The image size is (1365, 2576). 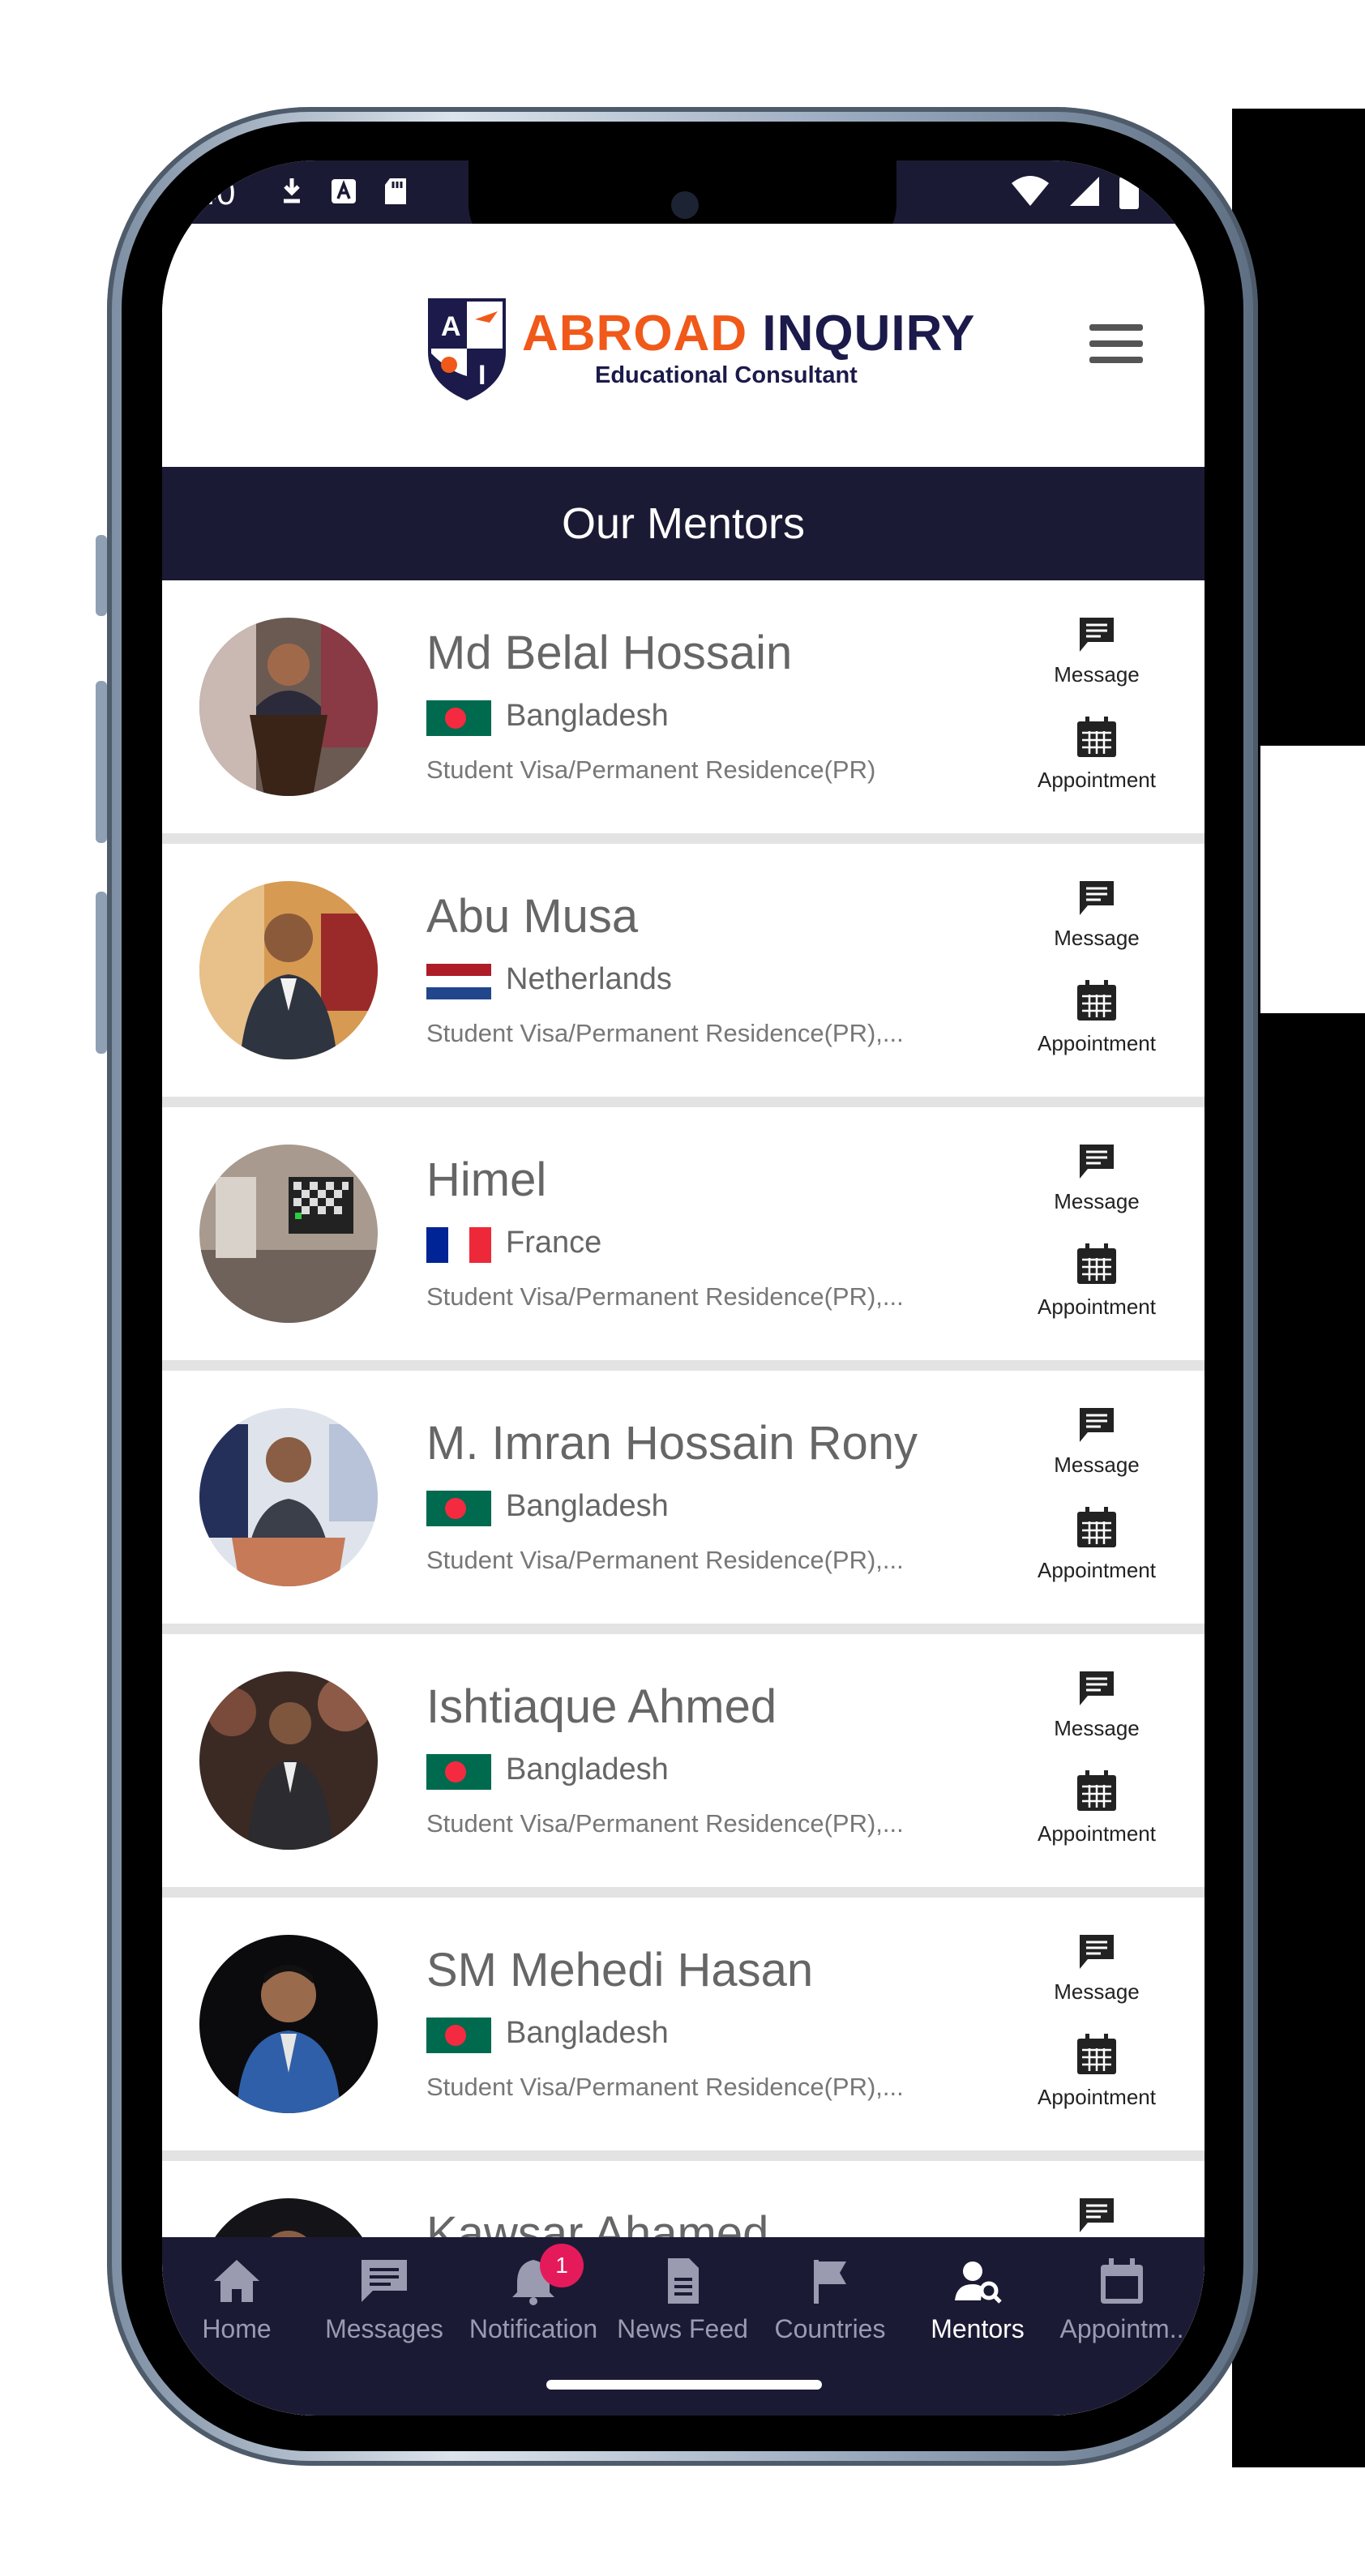 What do you see at coordinates (395, 191) in the screenshot?
I see `sd-card-icon` at bounding box center [395, 191].